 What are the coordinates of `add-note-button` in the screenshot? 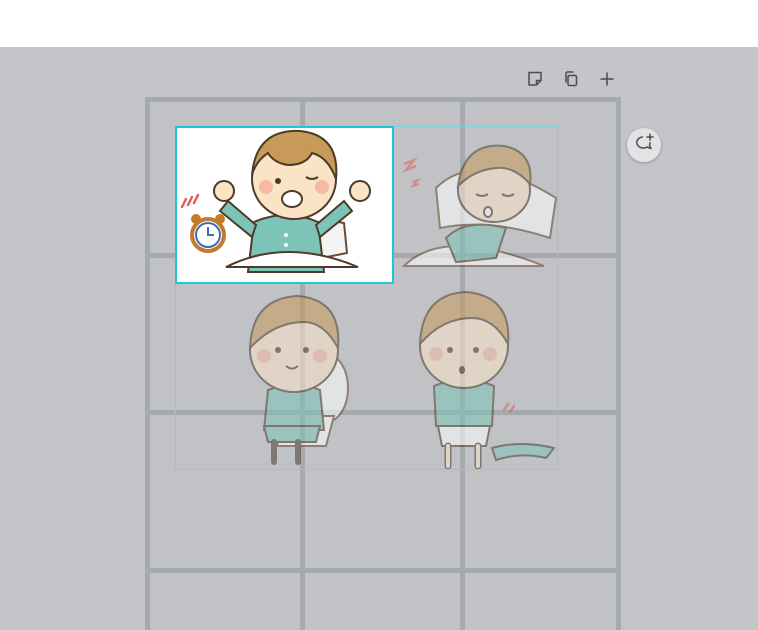 It's located at (535, 79).